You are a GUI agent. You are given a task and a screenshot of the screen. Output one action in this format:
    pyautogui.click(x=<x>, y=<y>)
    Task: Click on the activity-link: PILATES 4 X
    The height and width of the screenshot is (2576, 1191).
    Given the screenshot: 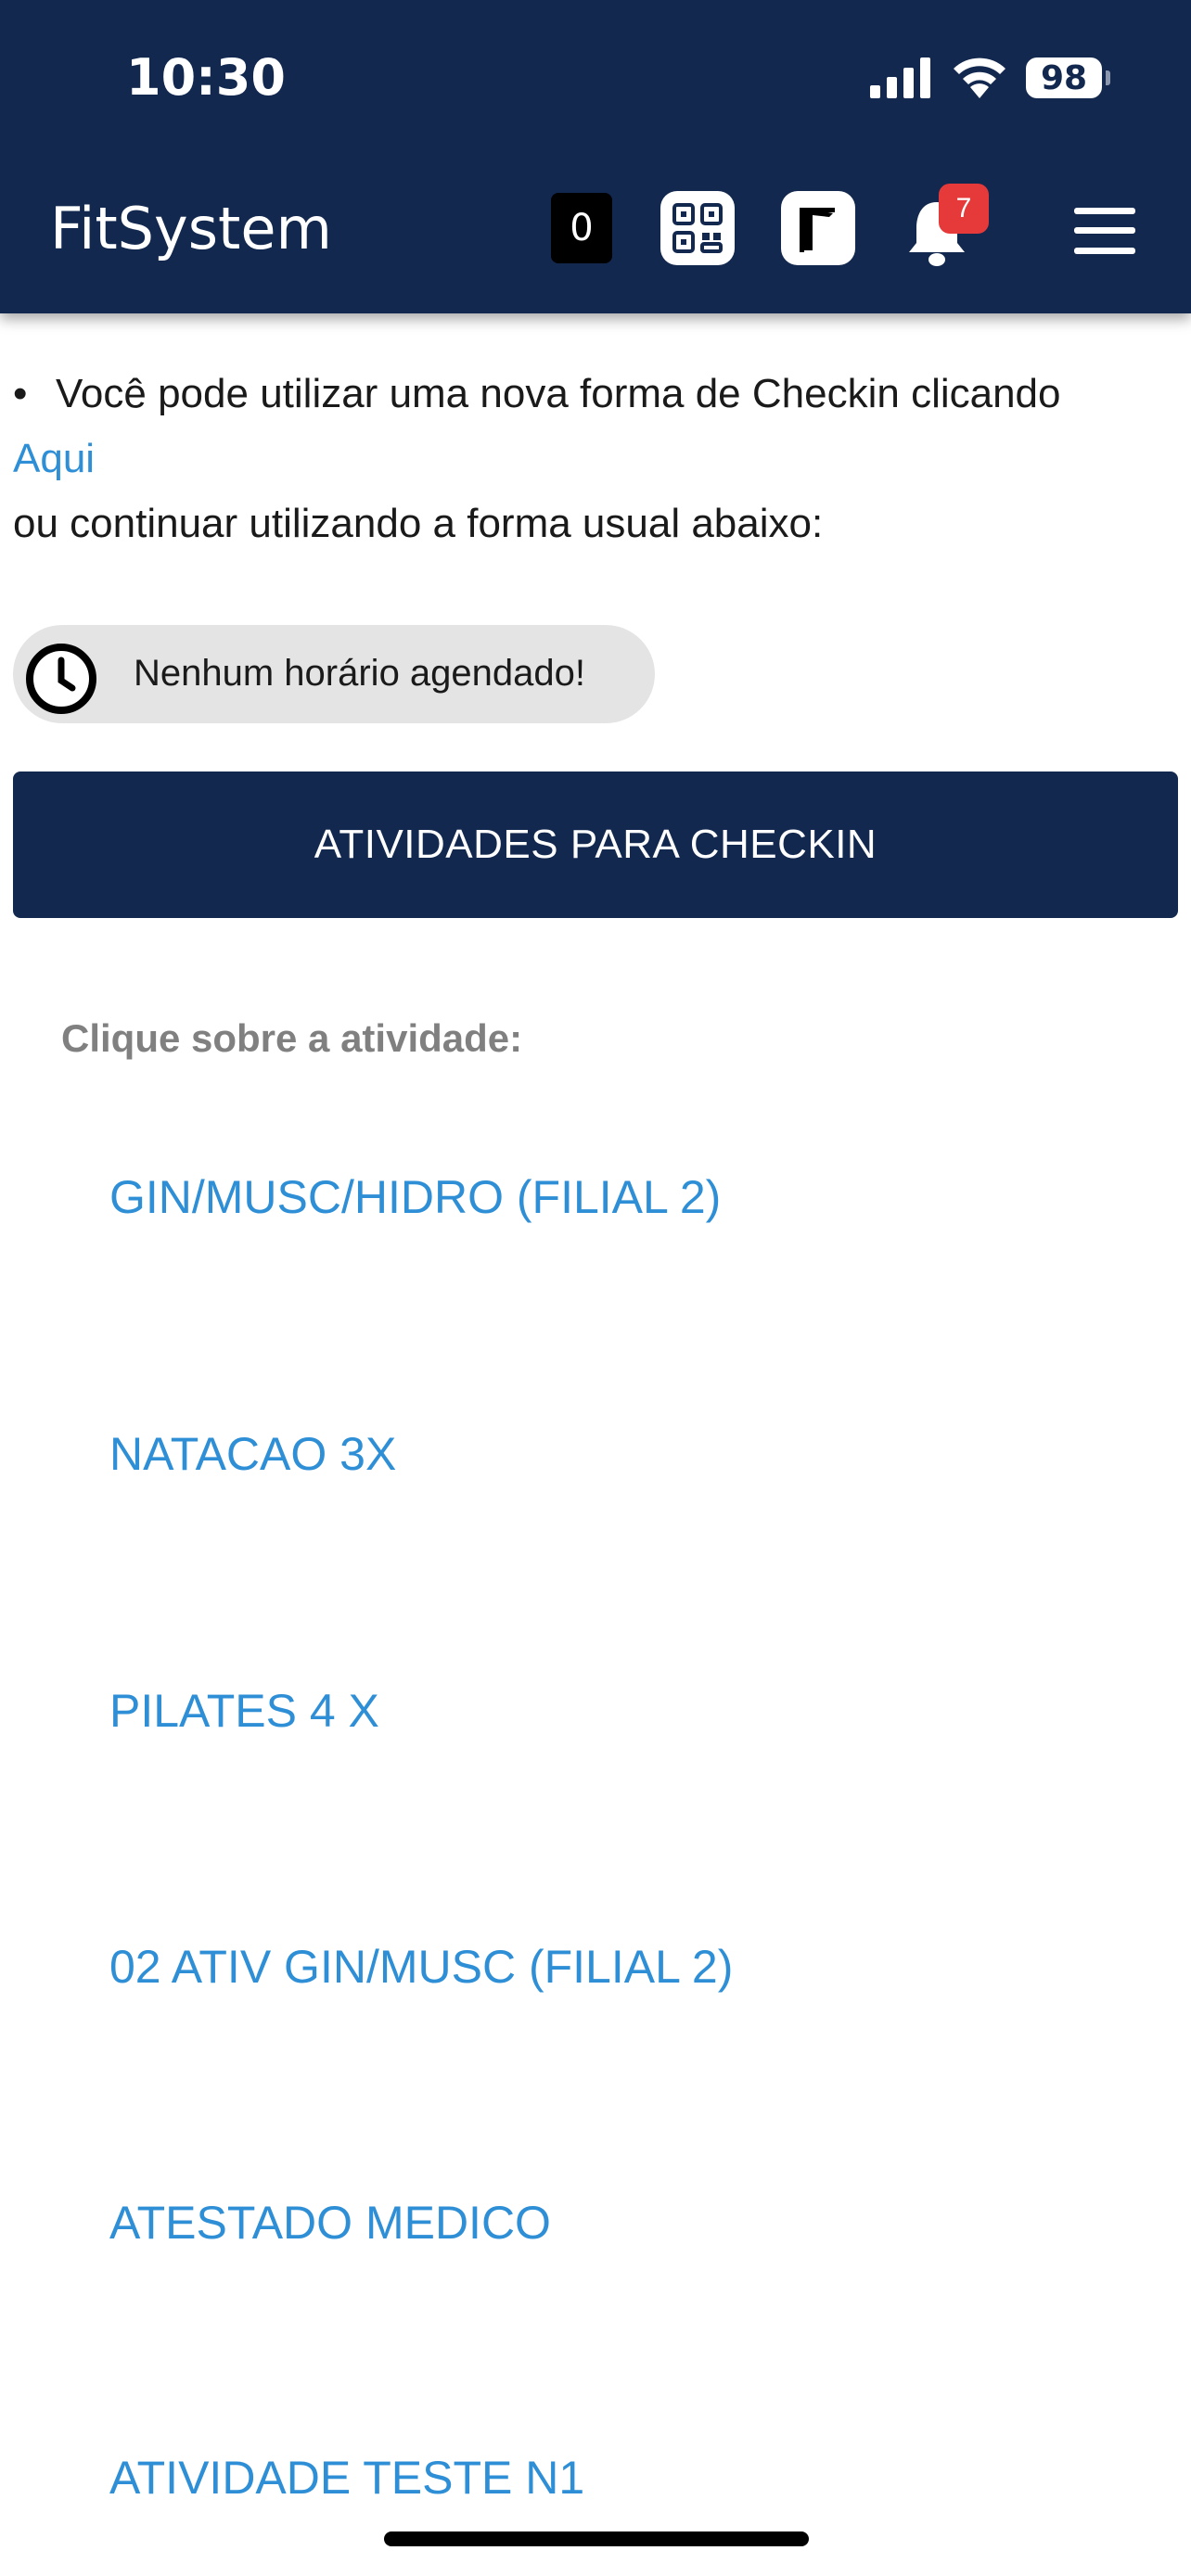 What is the action you would take?
    pyautogui.click(x=244, y=1711)
    